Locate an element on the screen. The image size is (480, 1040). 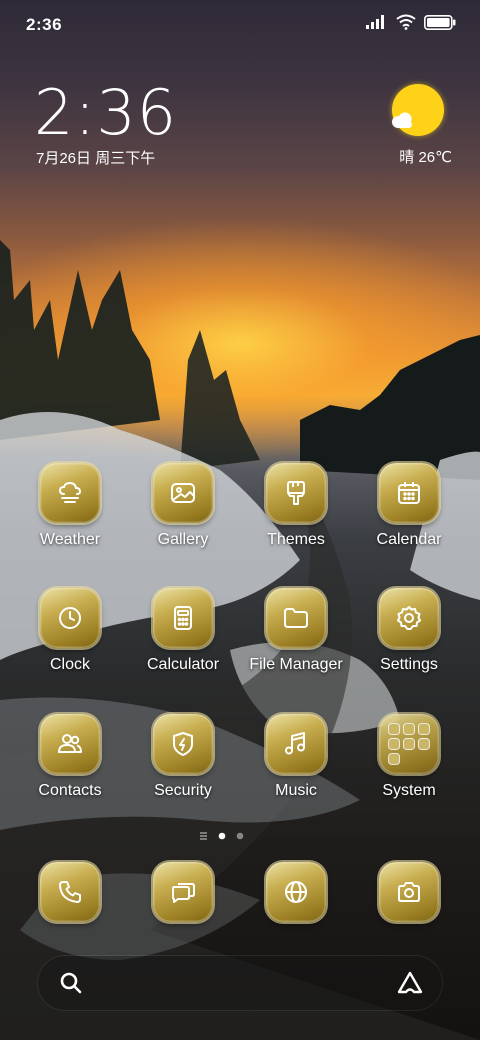
wifi-icon is located at coordinates (406, 22).